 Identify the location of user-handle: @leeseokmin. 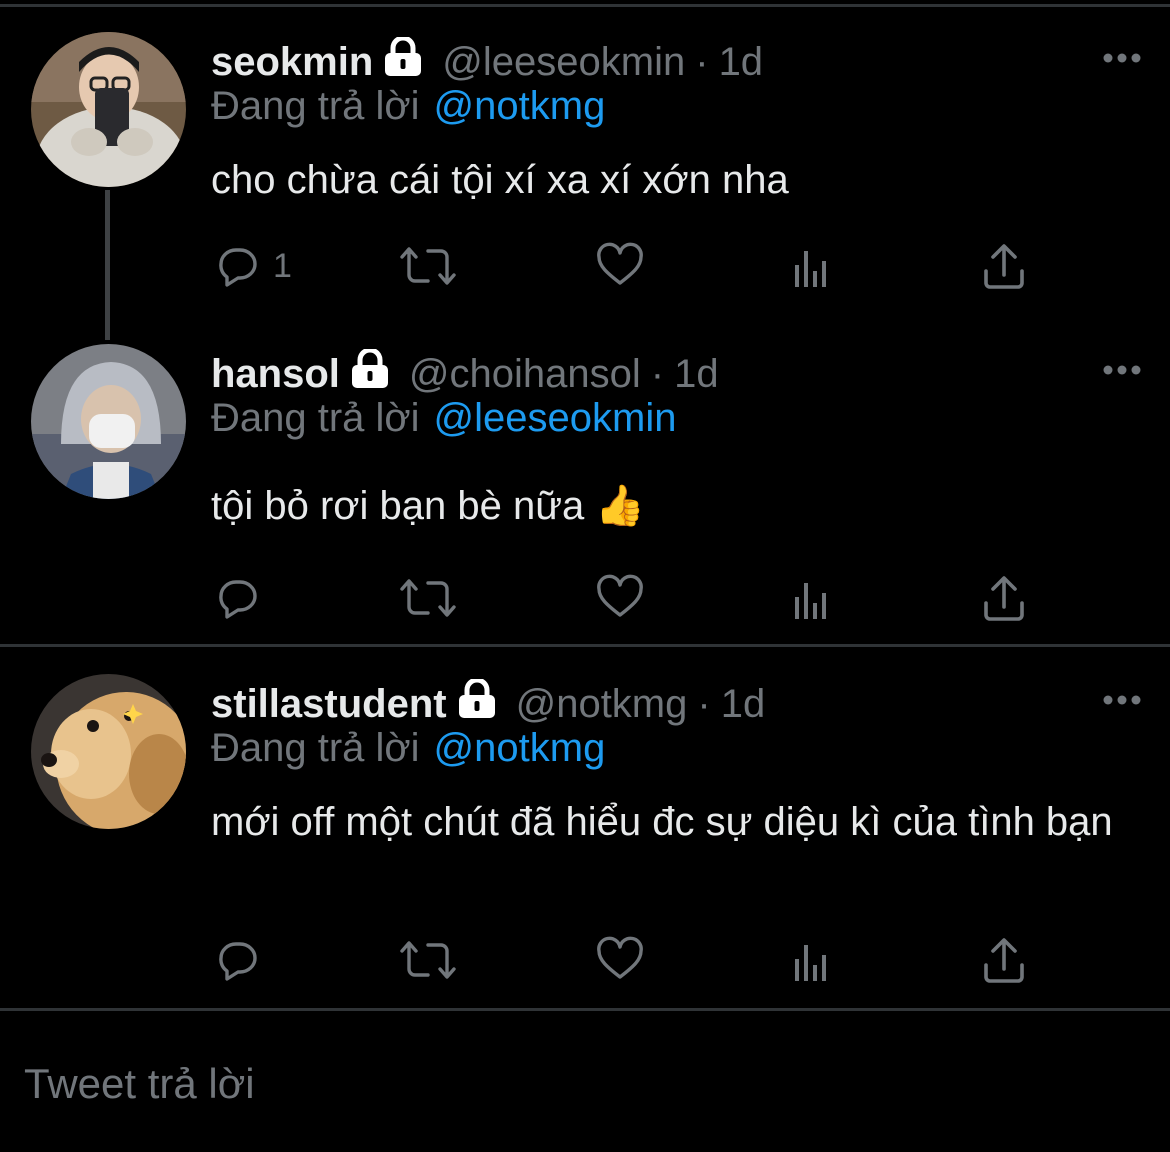
(563, 62).